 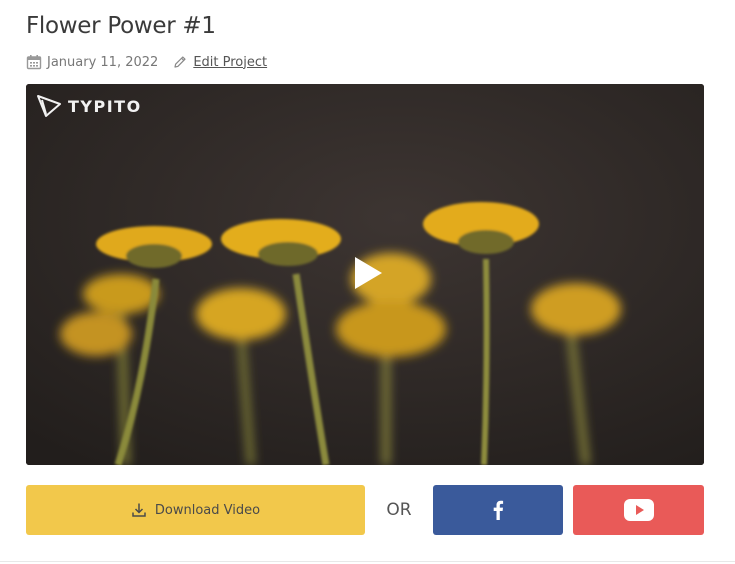 I want to click on download-video-label: Download Video, so click(x=207, y=510).